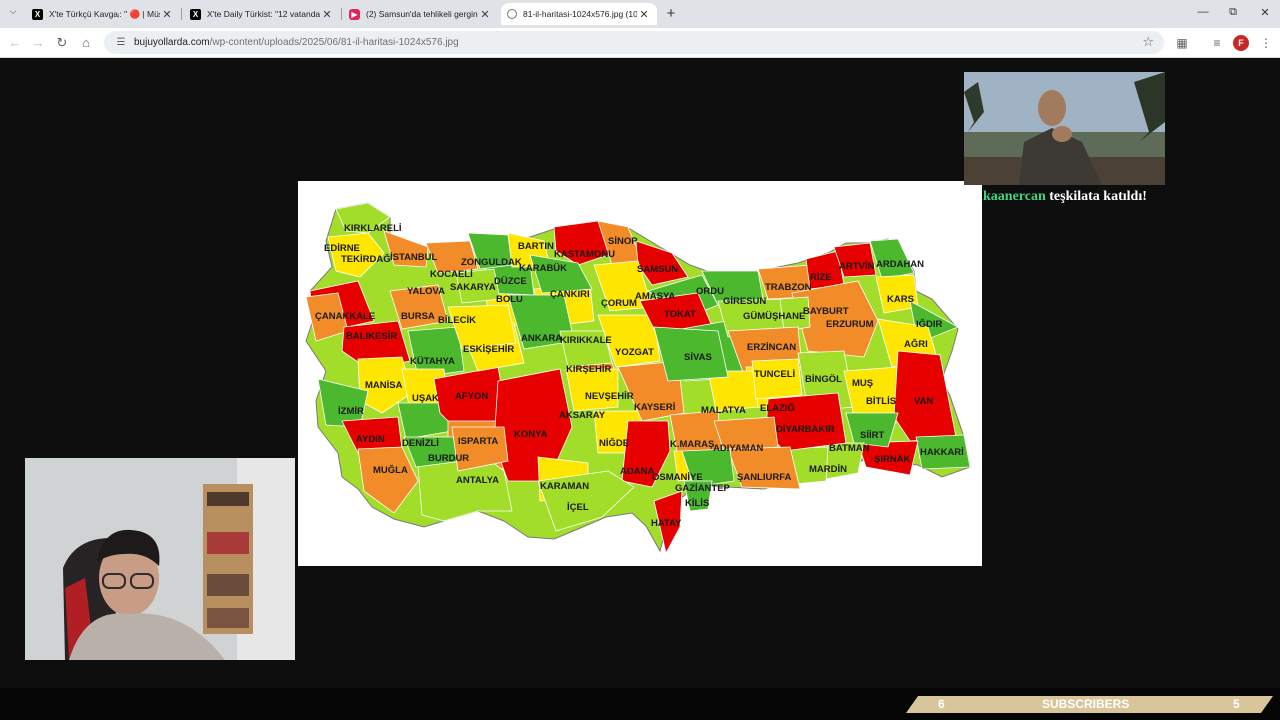  What do you see at coordinates (425, 398) in the screenshot?
I see `province-label: UŞAK` at bounding box center [425, 398].